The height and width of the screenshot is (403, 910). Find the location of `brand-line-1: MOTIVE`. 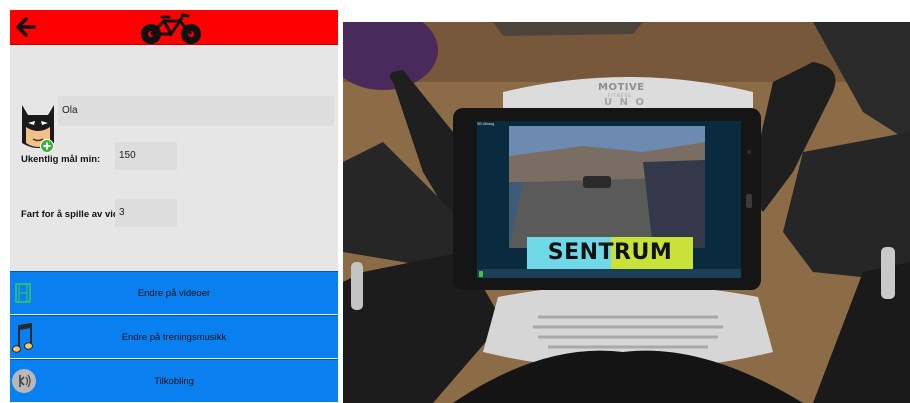

brand-line-1: MOTIVE is located at coordinates (621, 87).